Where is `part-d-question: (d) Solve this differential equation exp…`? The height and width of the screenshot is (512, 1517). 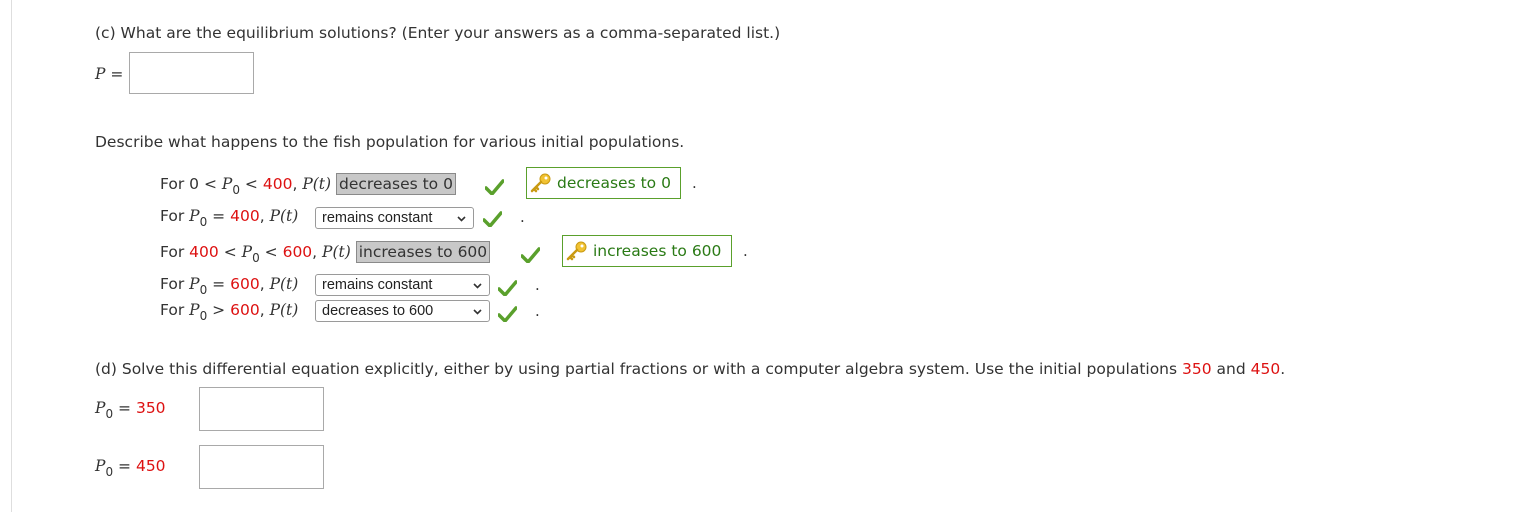 part-d-question: (d) Solve this differential equation exp… is located at coordinates (690, 369).